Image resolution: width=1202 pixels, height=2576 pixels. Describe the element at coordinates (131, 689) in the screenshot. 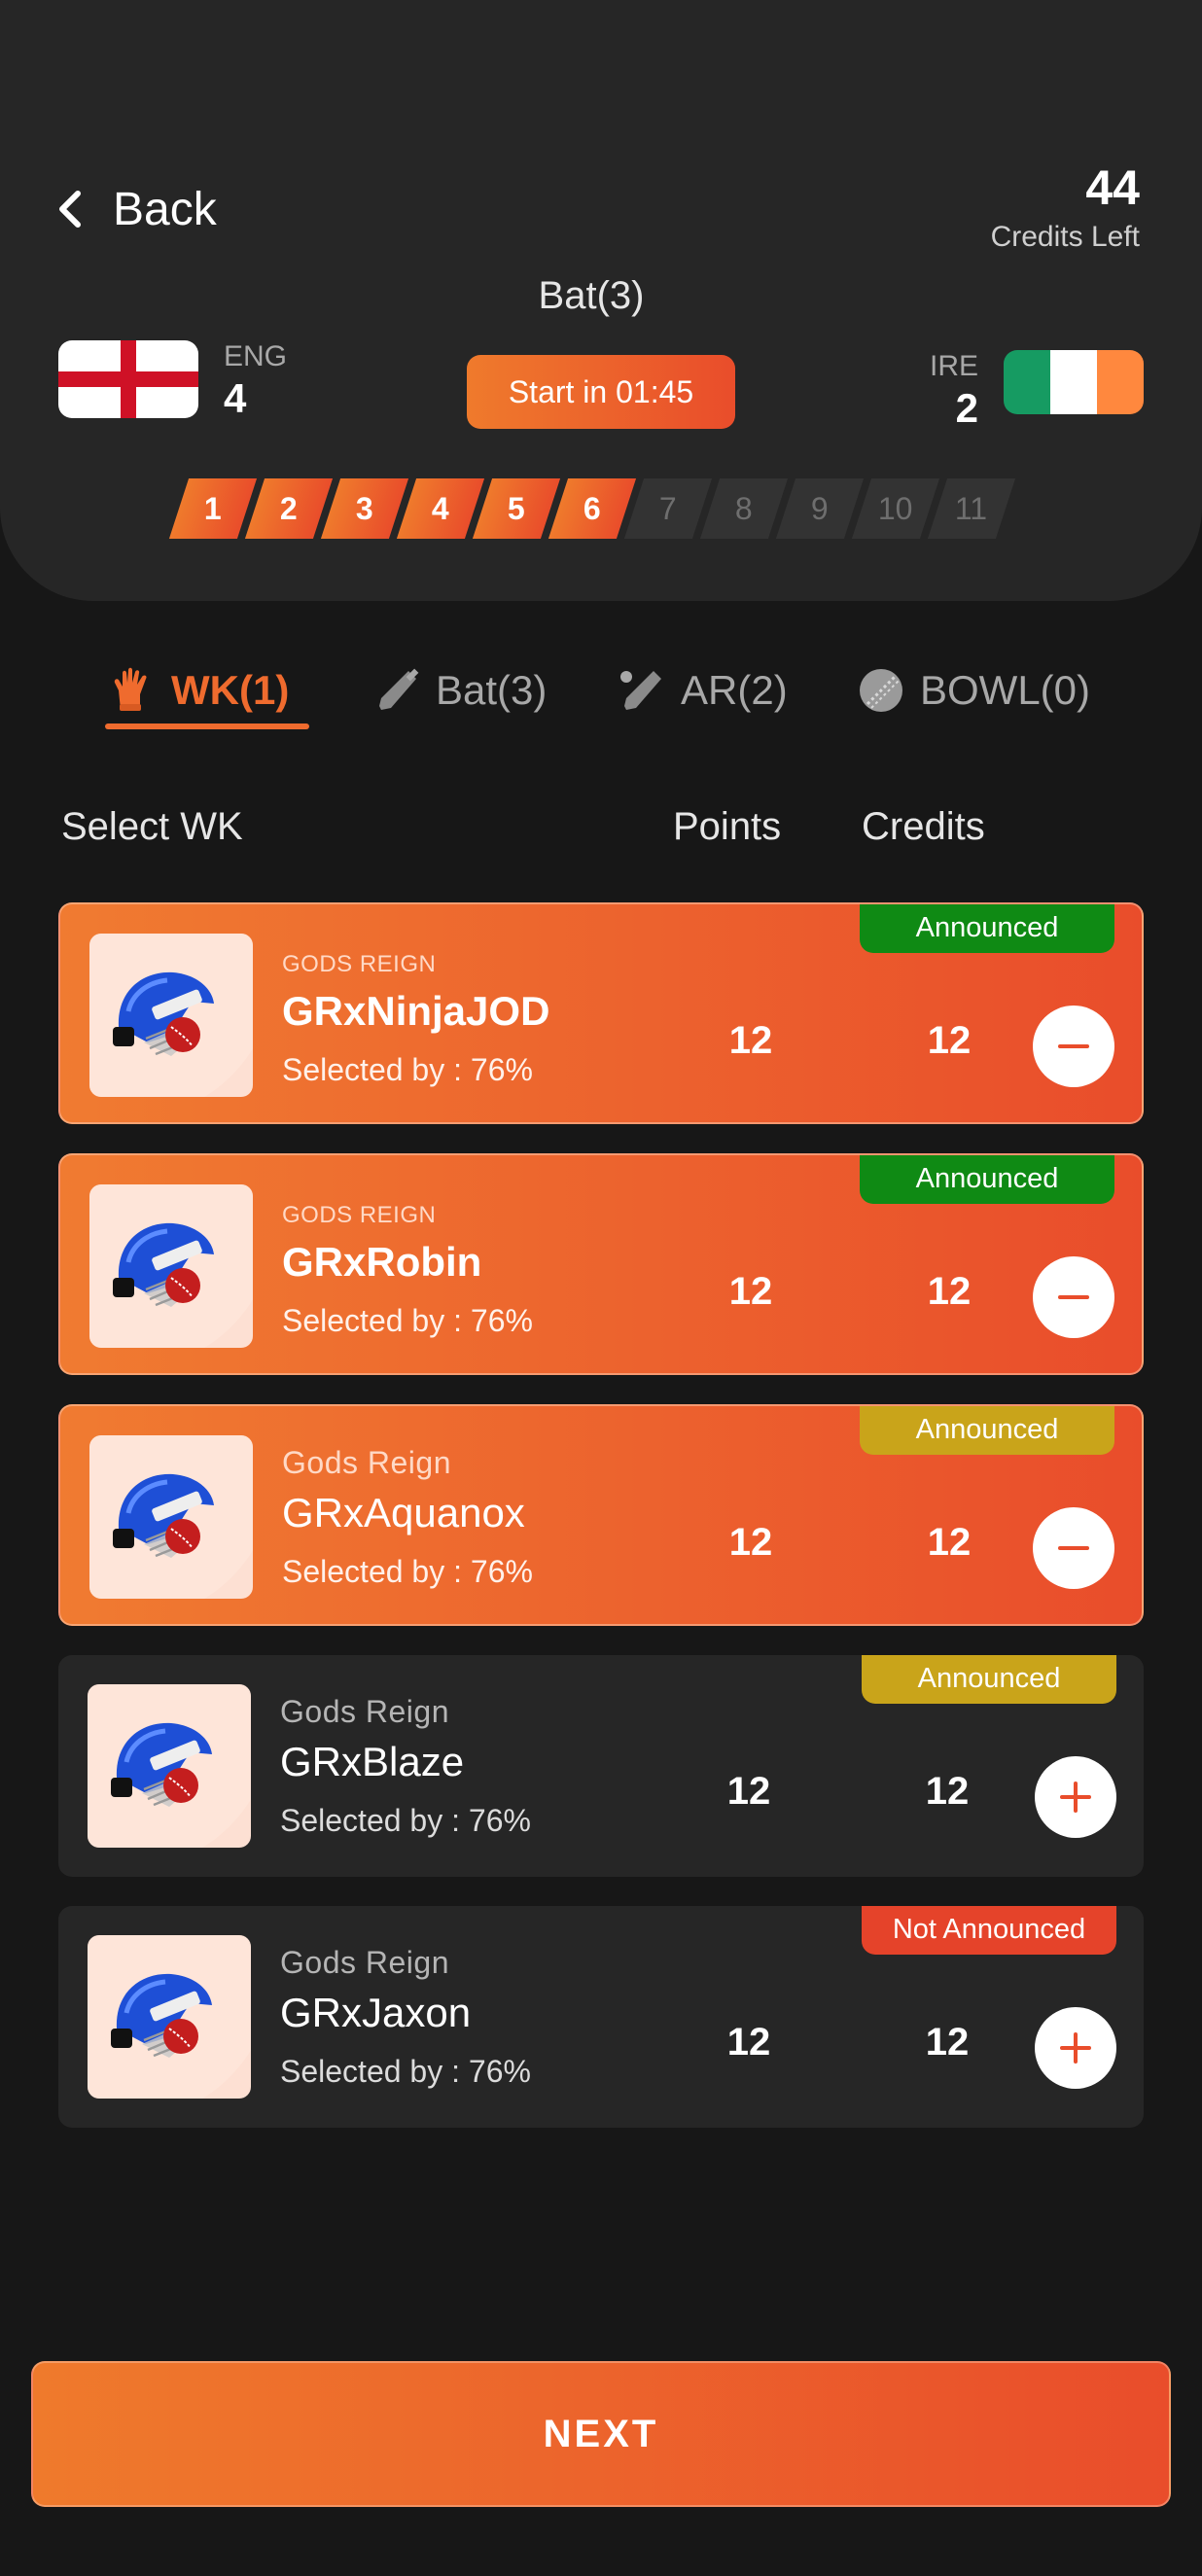

I see `wicketkeeper-glove-icon` at that location.